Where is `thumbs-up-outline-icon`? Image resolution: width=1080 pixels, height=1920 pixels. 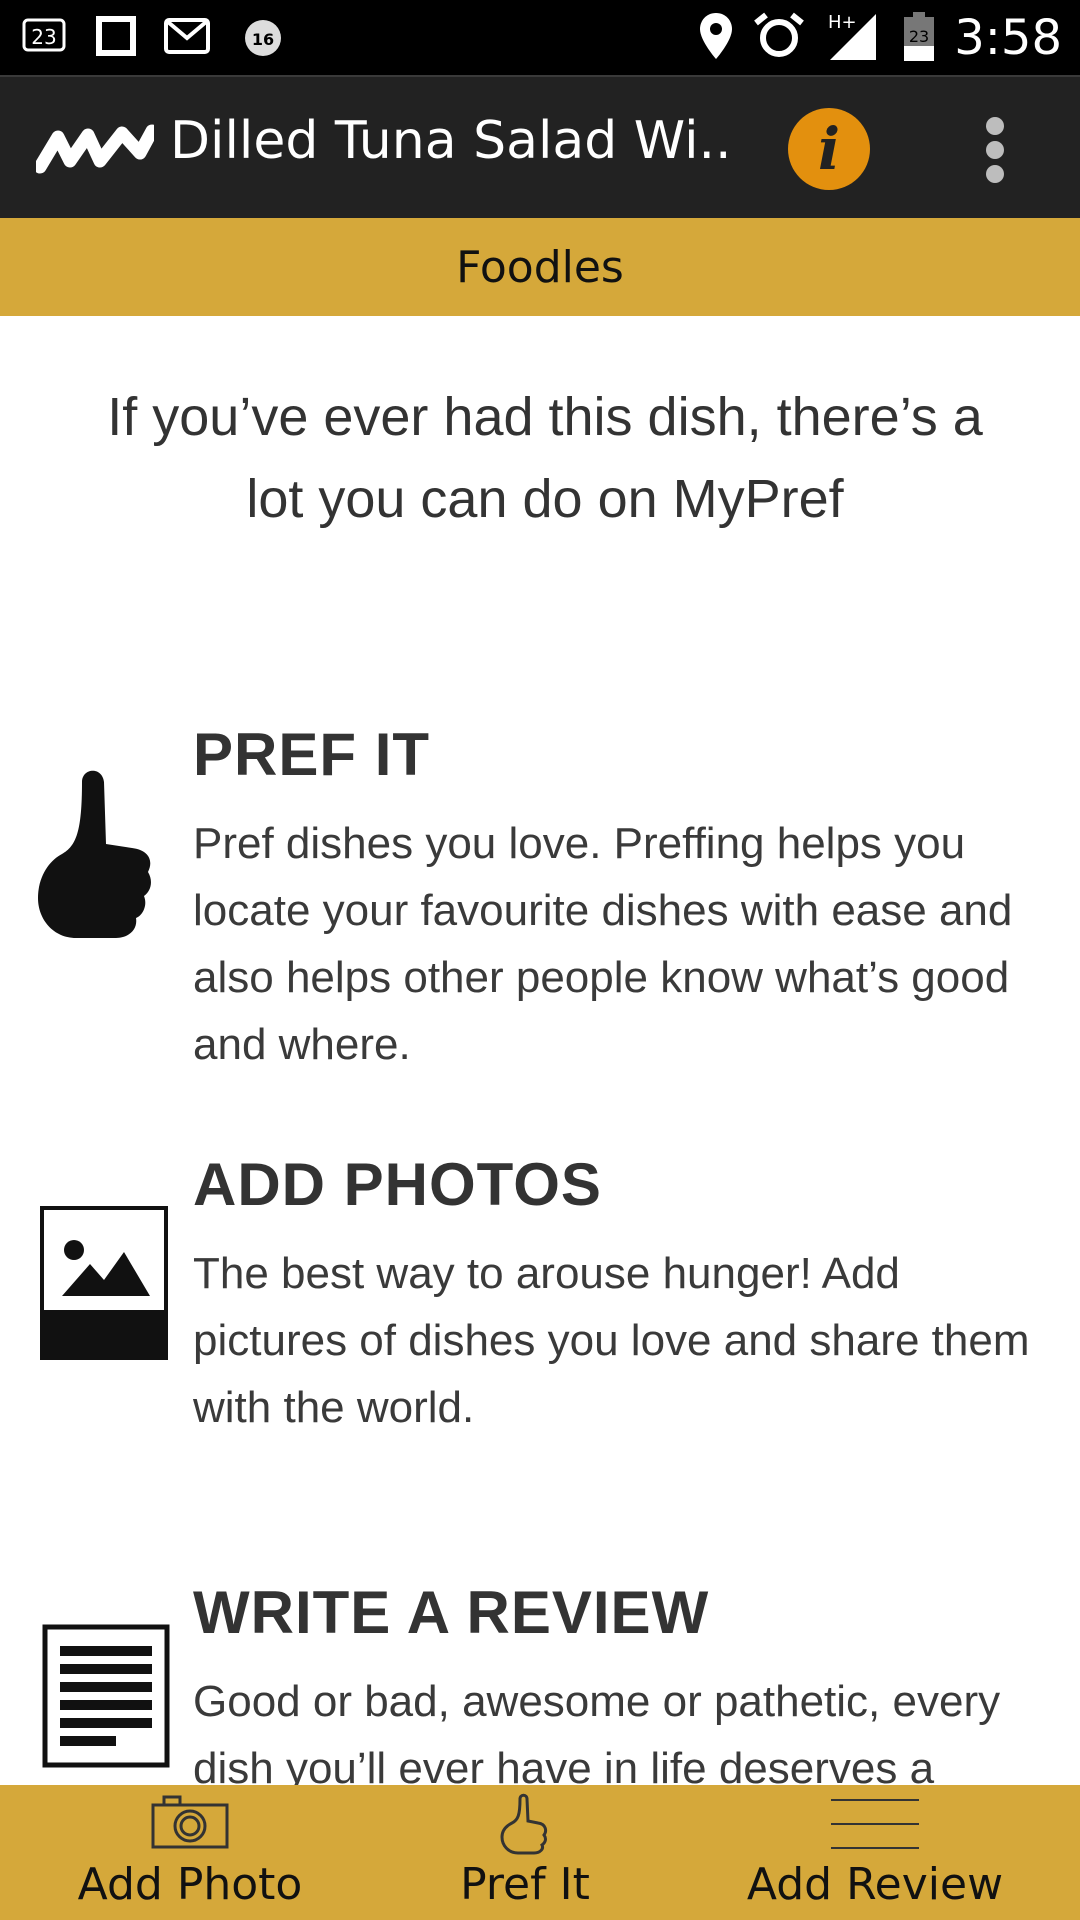
thumbs-up-outline-icon is located at coordinates (525, 1826).